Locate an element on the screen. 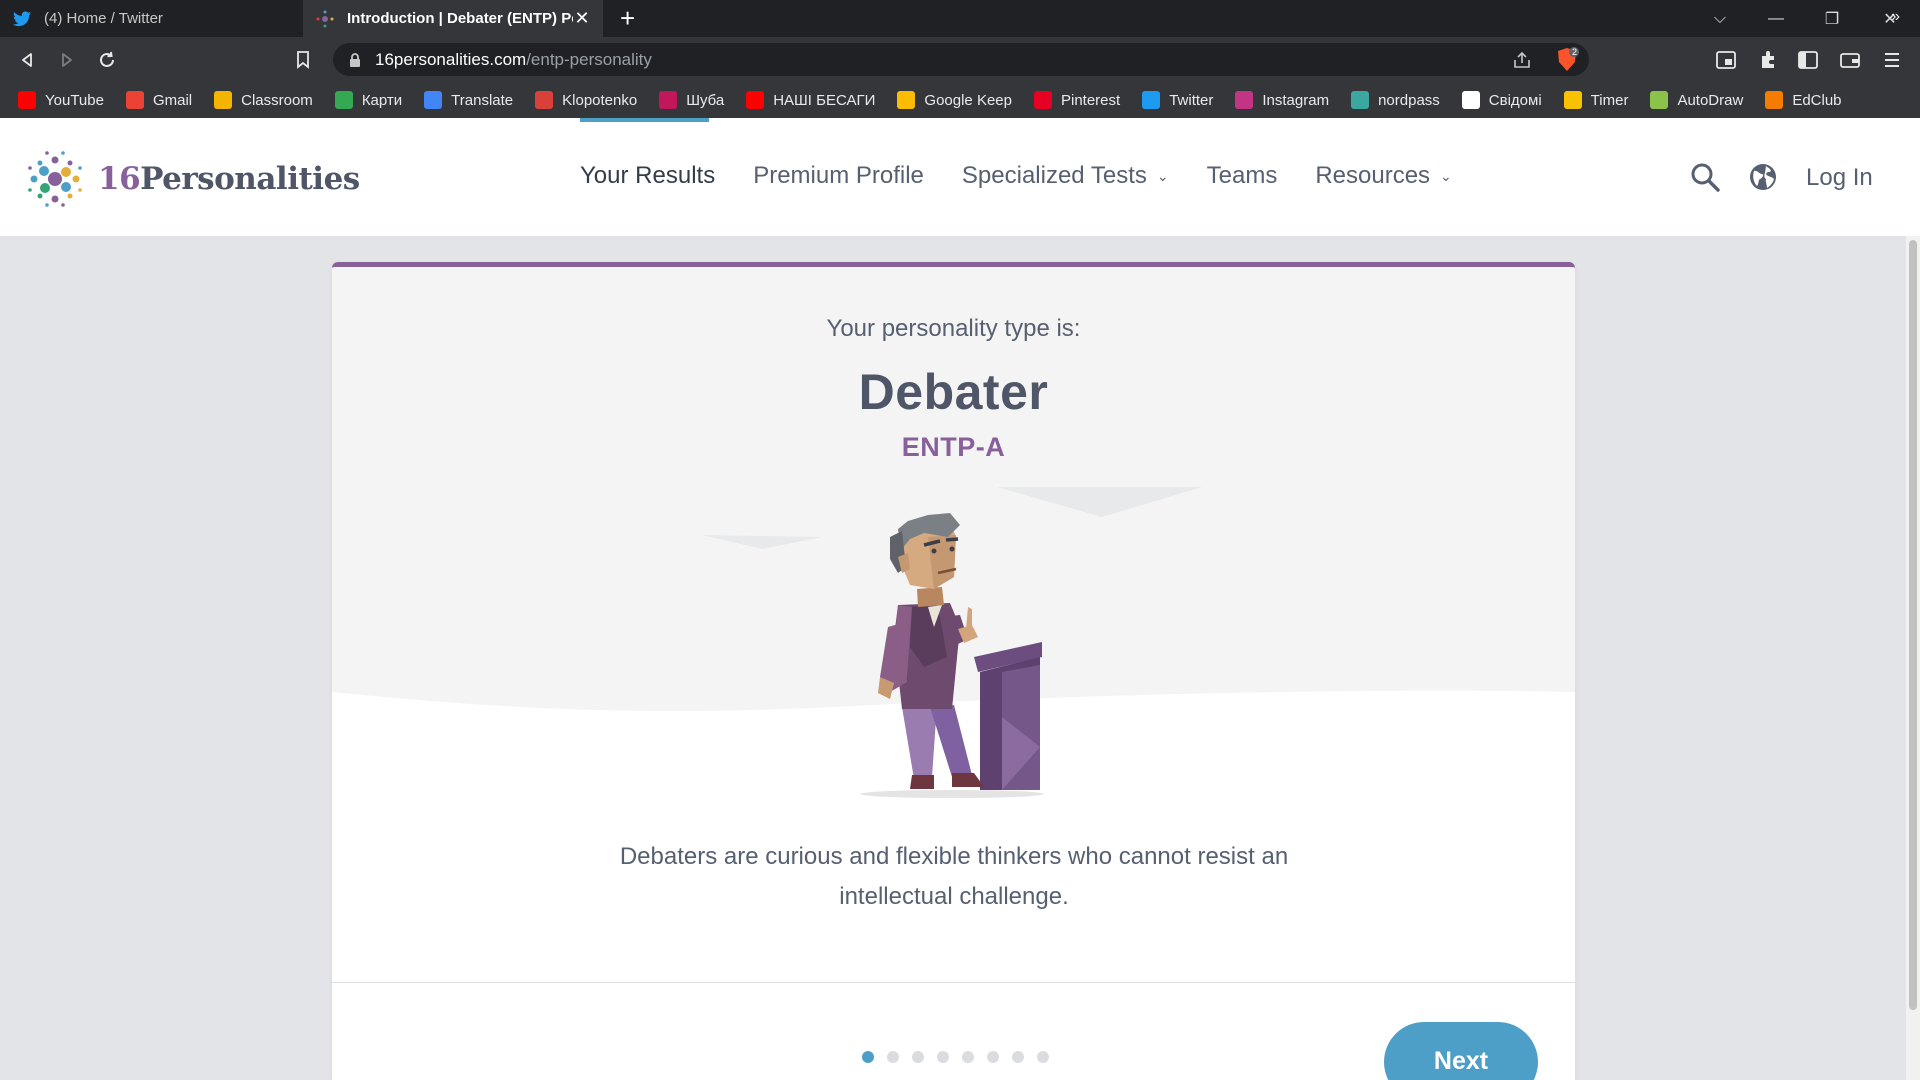  instagram-icon is located at coordinates (1244, 100).